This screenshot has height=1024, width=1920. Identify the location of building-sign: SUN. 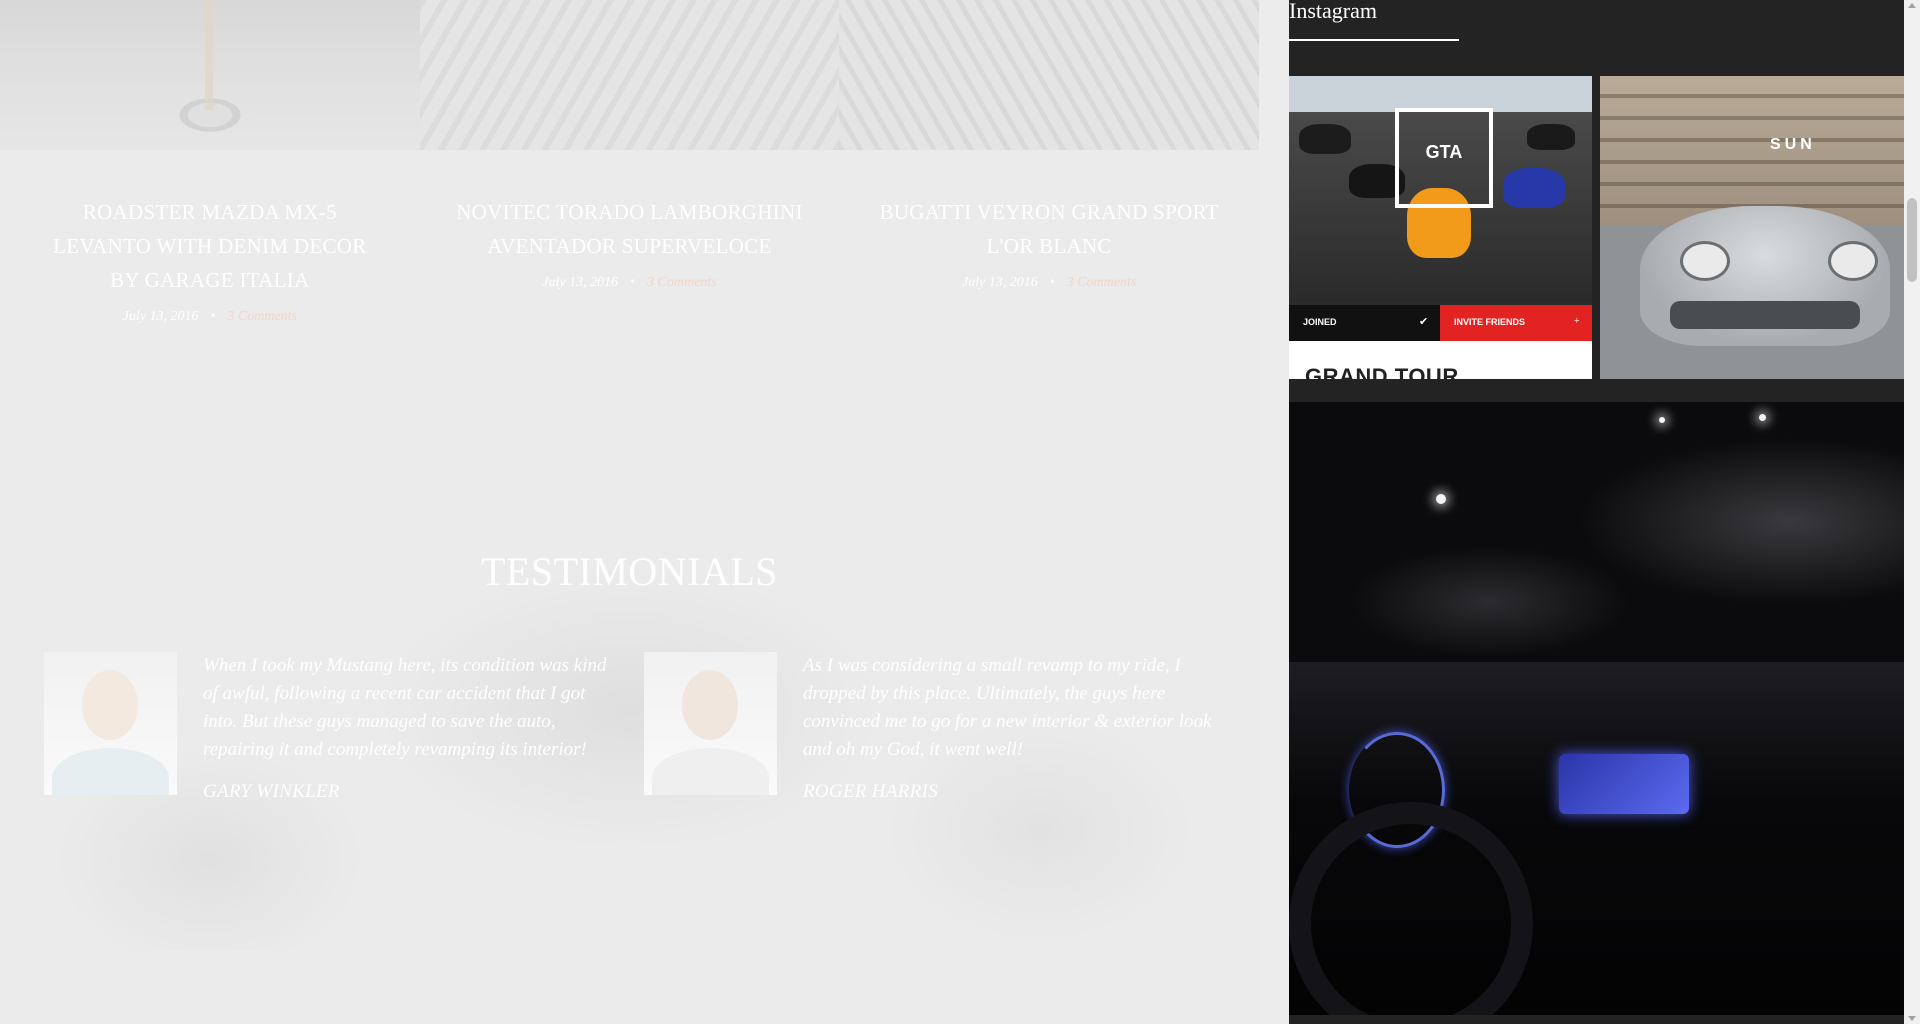
(1793, 144).